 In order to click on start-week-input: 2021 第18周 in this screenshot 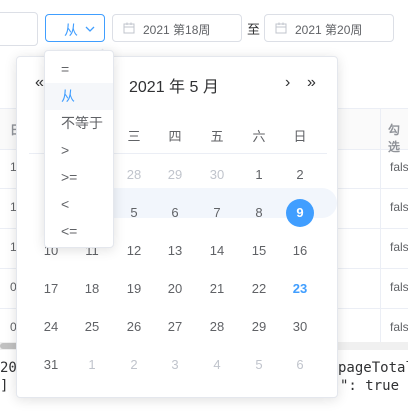, I will do `click(177, 28)`.